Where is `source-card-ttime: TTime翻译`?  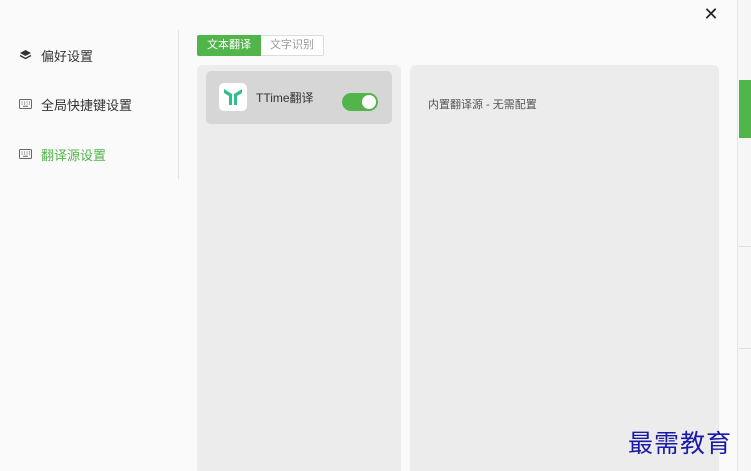 source-card-ttime: TTime翻译 is located at coordinates (299, 97).